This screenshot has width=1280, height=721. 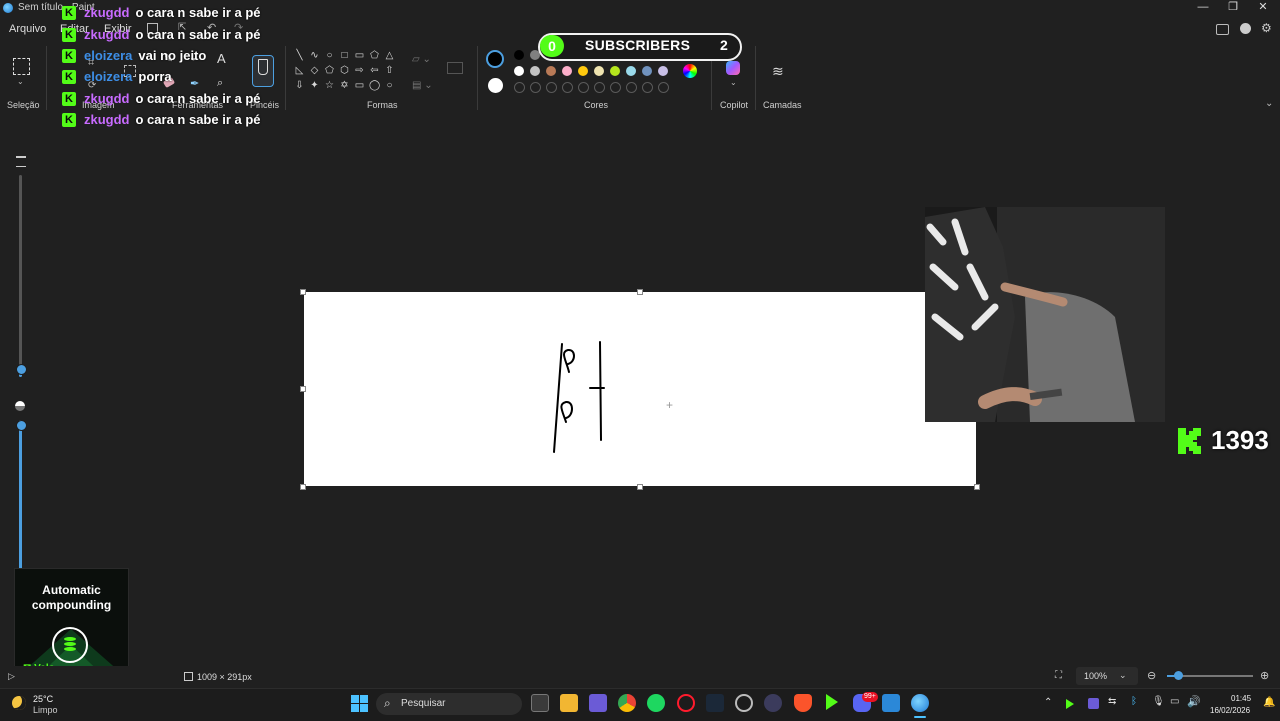 I want to click on right-triangle-shape-icon: ◺, so click(x=299, y=70).